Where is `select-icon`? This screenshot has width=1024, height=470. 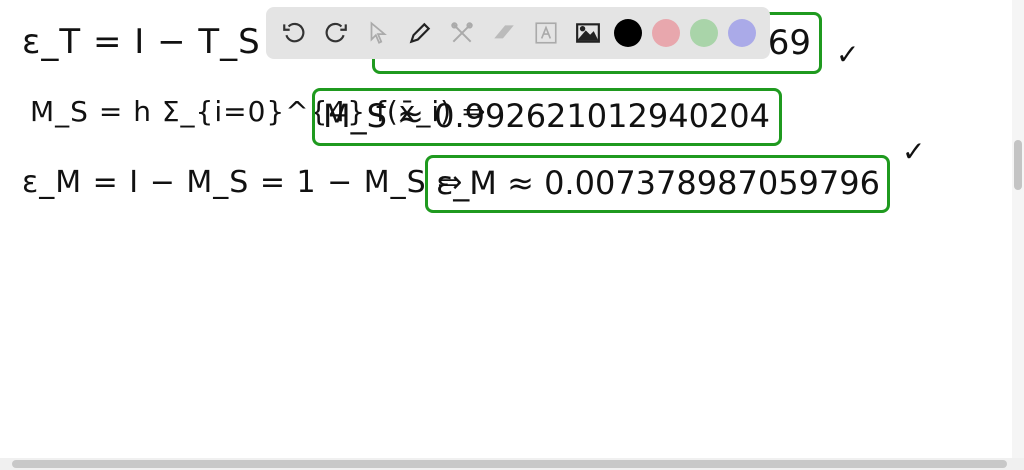 select-icon is located at coordinates (378, 33).